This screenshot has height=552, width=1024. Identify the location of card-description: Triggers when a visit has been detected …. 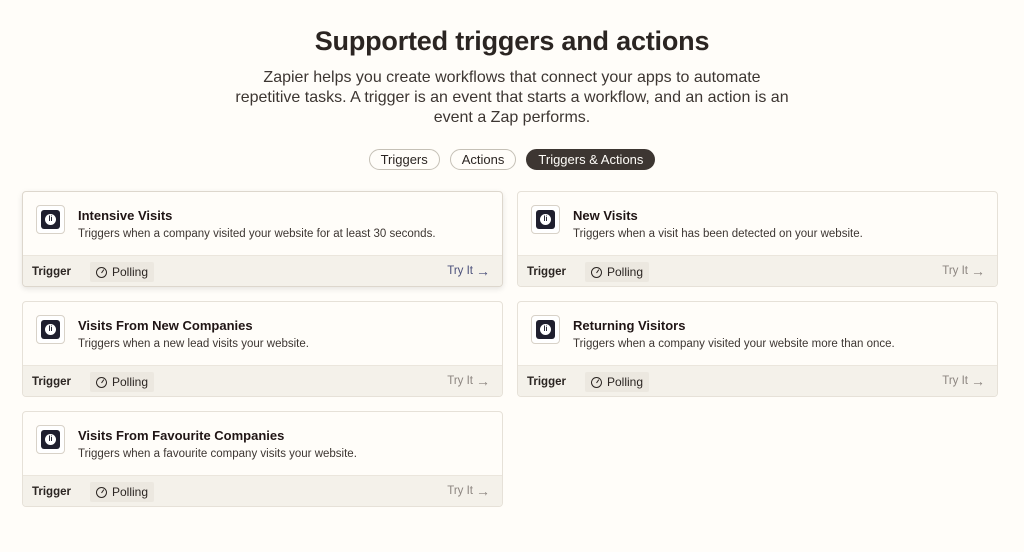
(718, 234).